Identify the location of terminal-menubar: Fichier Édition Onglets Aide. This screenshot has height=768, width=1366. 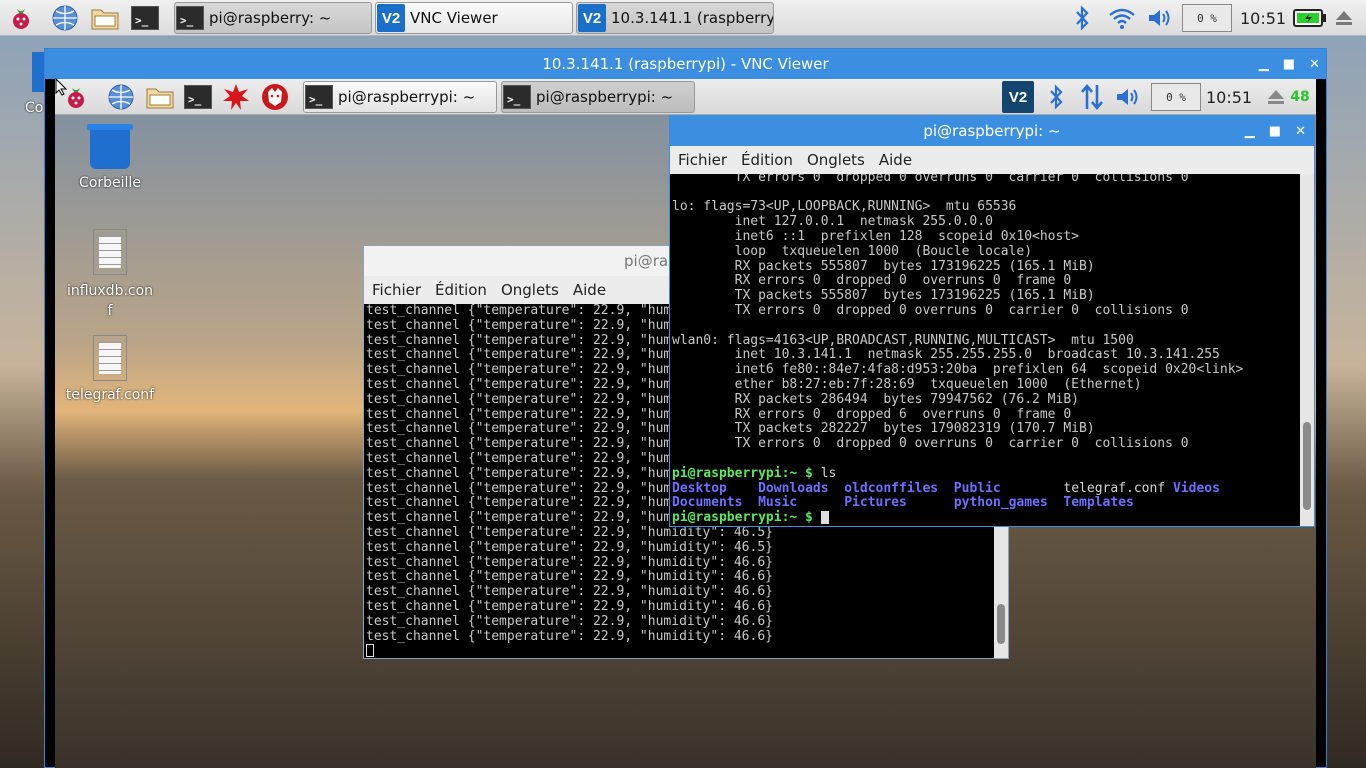
(992, 160).